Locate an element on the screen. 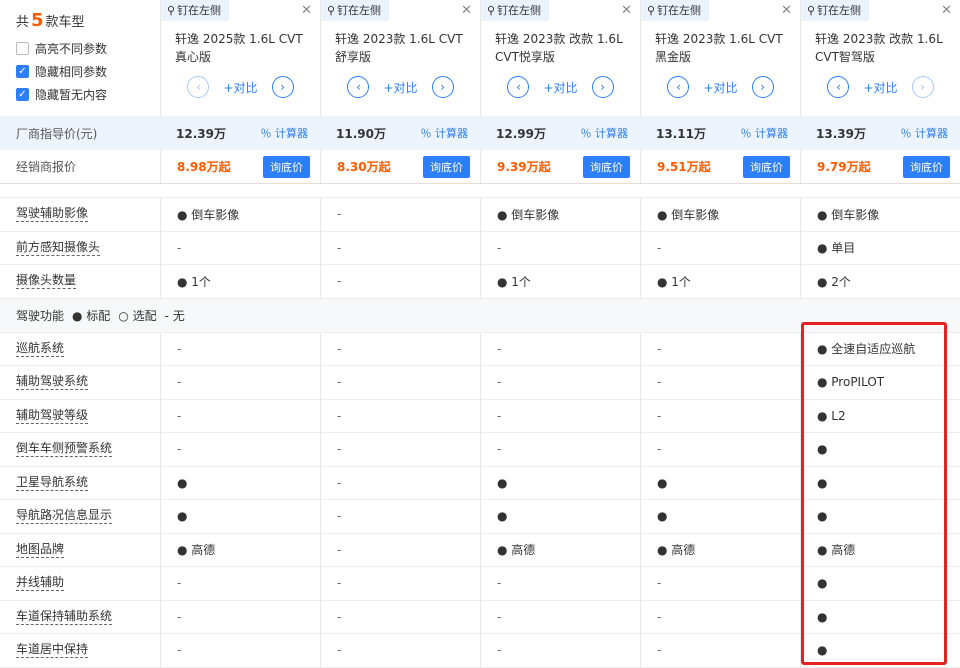 Image resolution: width=960 pixels, height=668 pixels. spec-label: 导航路况信息显示 is located at coordinates (80, 516).